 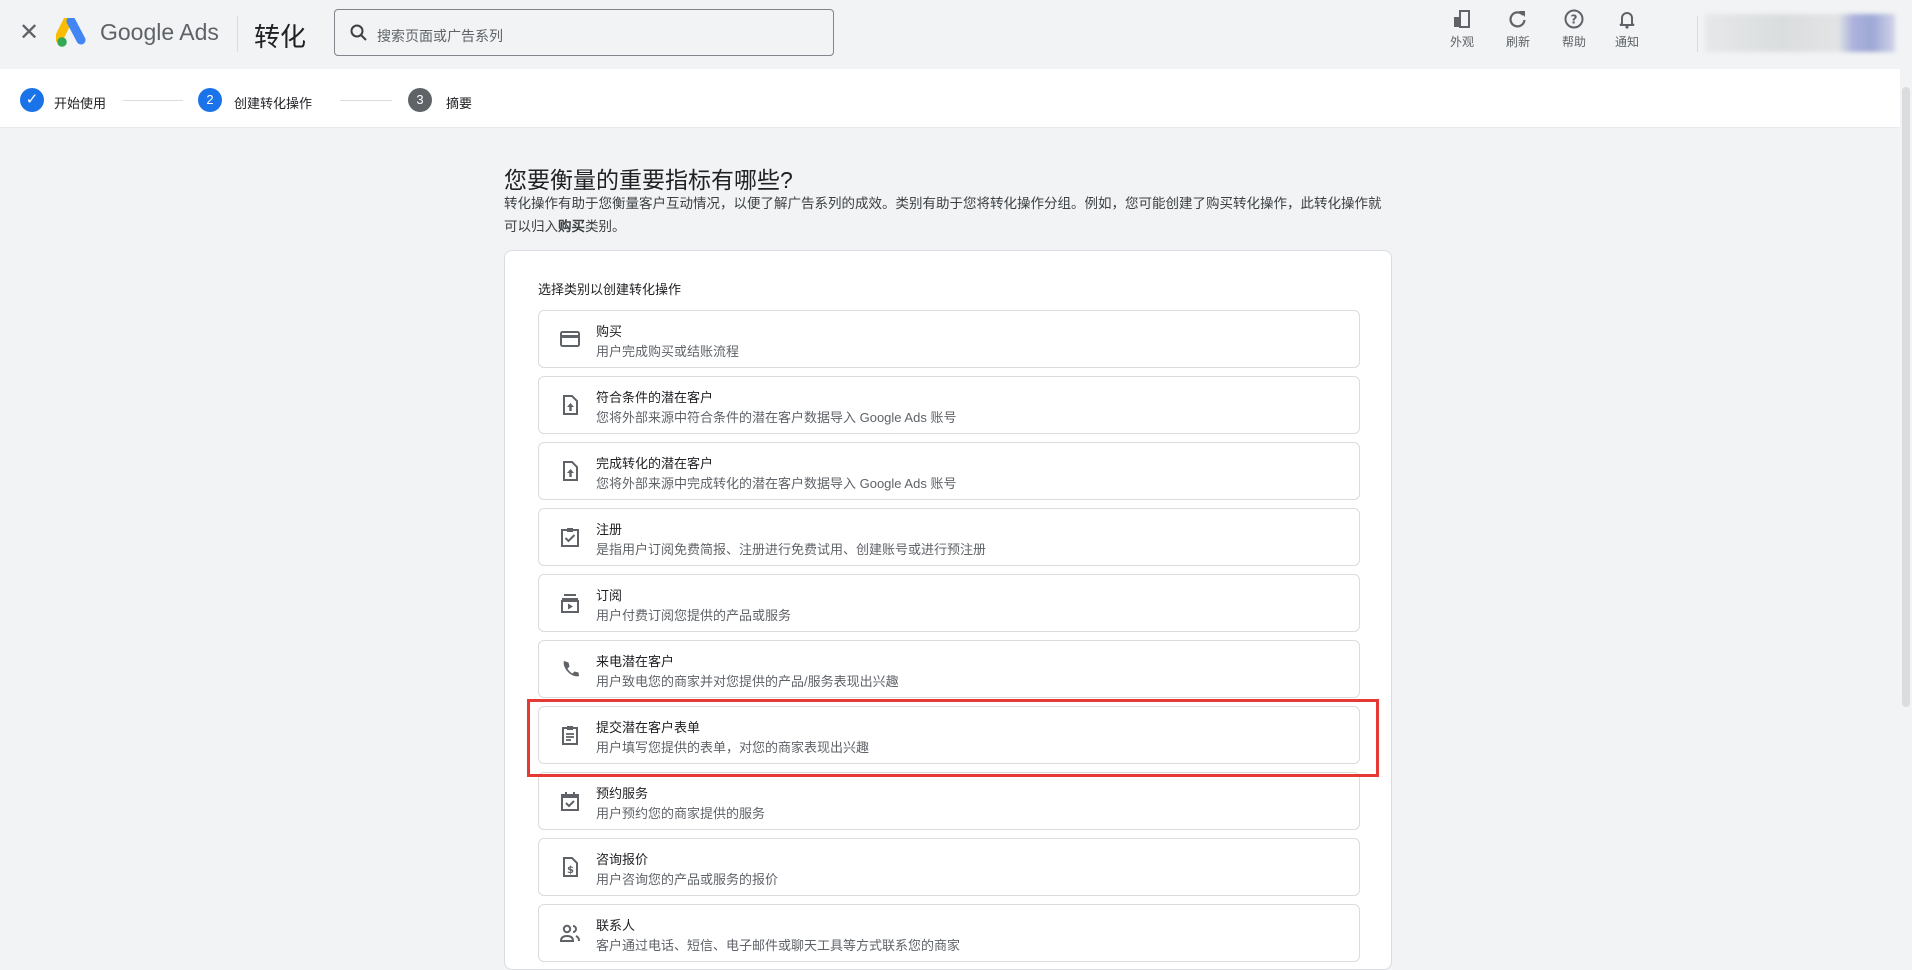 What do you see at coordinates (571, 669) in the screenshot?
I see `phone-icon` at bounding box center [571, 669].